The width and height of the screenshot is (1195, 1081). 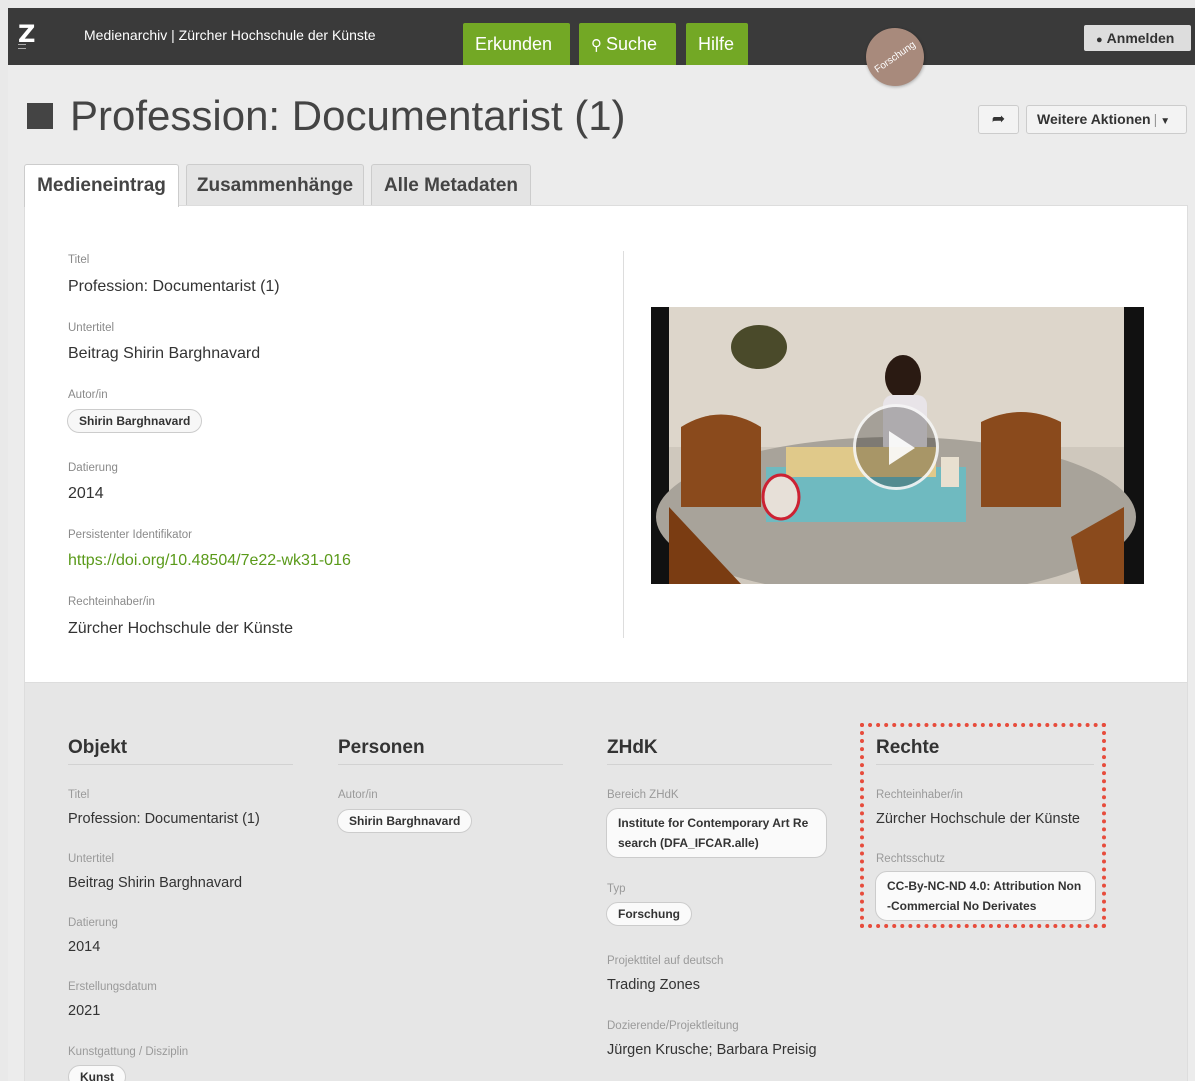 What do you see at coordinates (91, 328) in the screenshot?
I see `subtitle-label: Untertitel` at bounding box center [91, 328].